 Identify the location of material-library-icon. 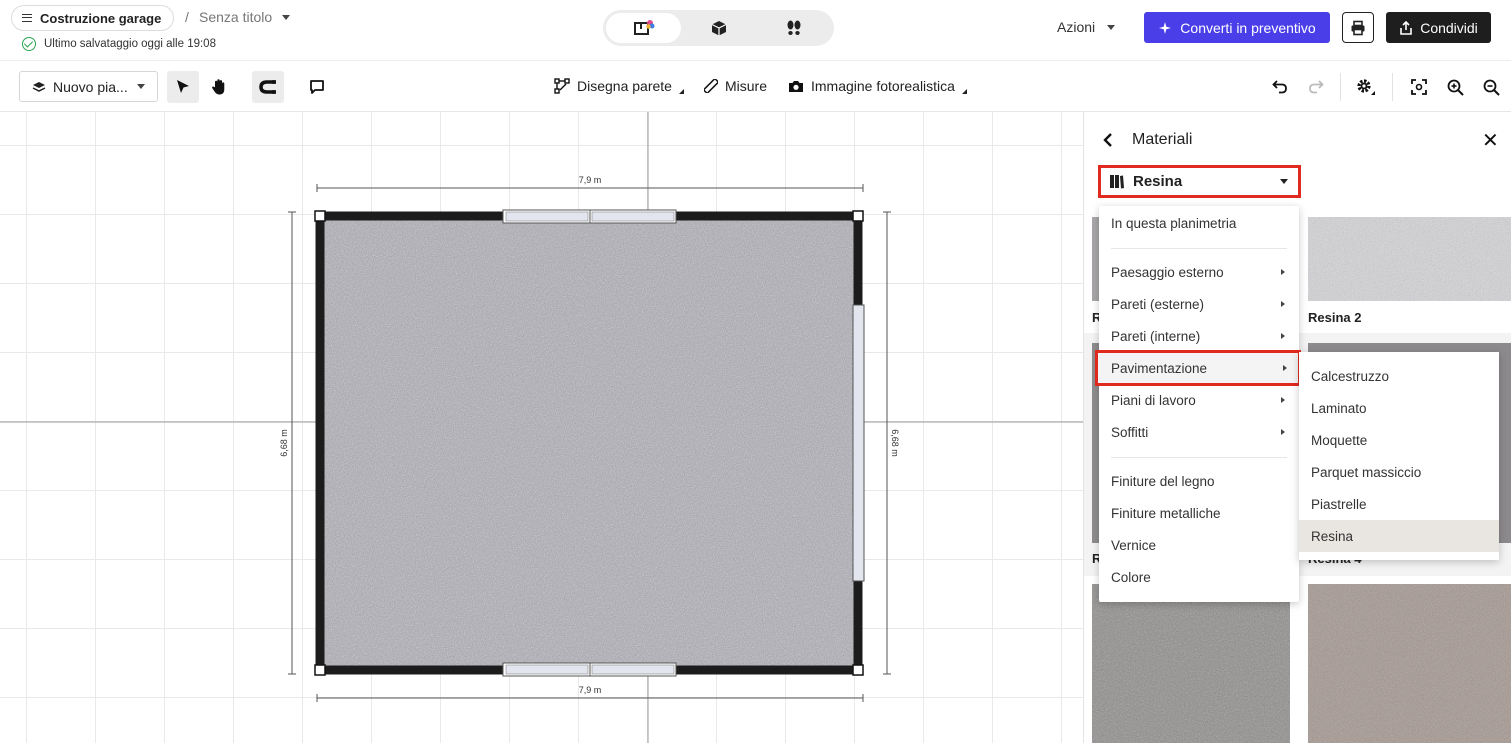
(1117, 182).